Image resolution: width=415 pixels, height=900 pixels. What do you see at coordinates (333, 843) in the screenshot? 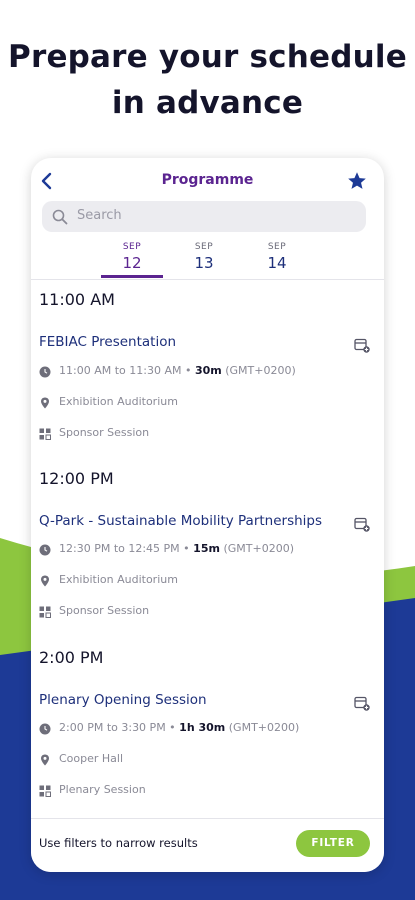
I see `filter-button: FILTER` at bounding box center [333, 843].